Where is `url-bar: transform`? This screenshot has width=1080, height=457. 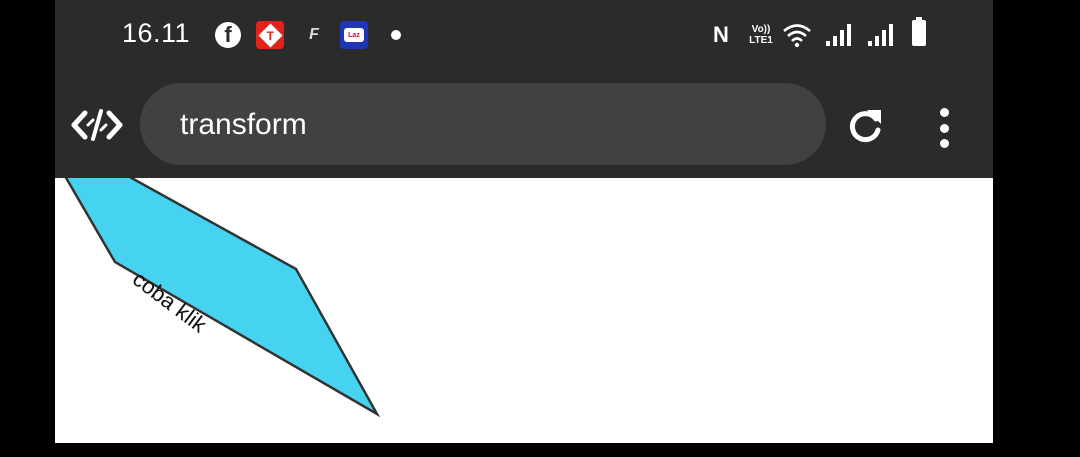
url-bar: transform is located at coordinates (483, 124).